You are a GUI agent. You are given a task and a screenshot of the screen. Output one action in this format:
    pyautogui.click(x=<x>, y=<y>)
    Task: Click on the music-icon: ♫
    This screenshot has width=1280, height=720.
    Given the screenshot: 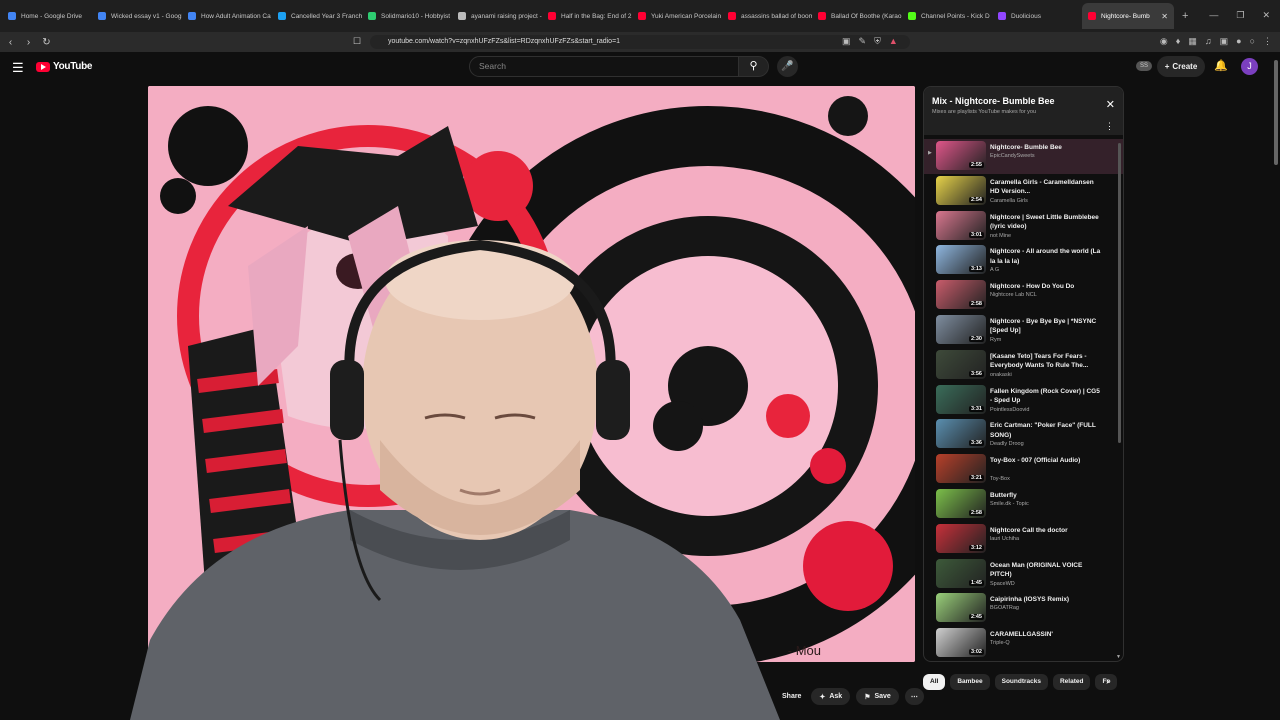 What is the action you would take?
    pyautogui.click(x=1208, y=41)
    